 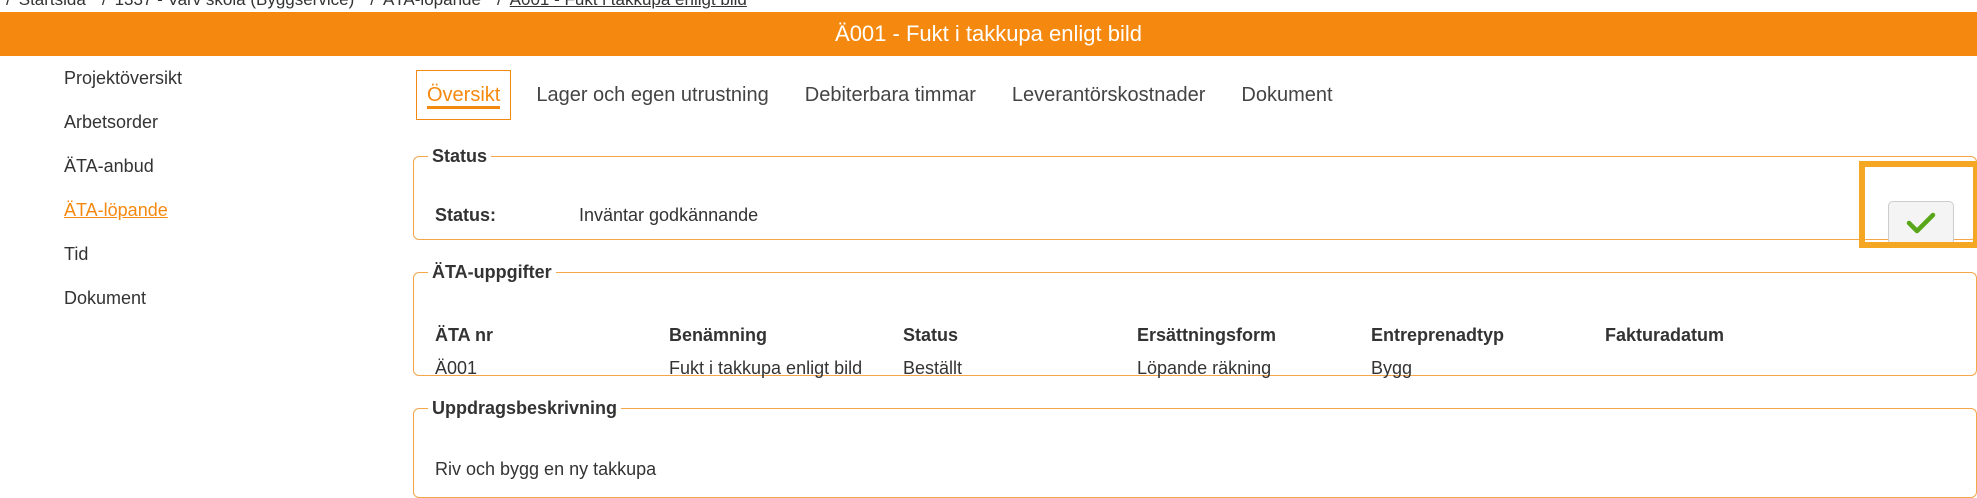 I want to click on breadcrumb-item-current: Ä001 - Fukt i takkupa enligt bild, so click(x=628, y=5).